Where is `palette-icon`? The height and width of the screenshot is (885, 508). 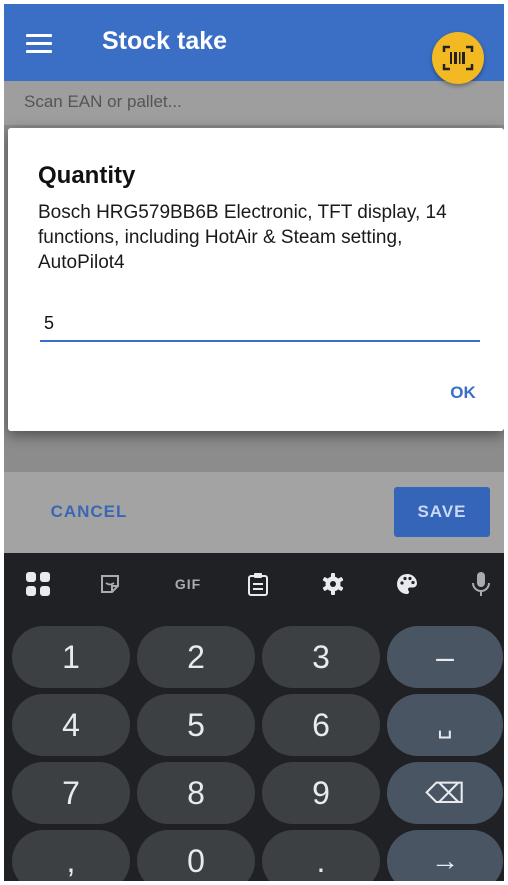 palette-icon is located at coordinates (407, 584).